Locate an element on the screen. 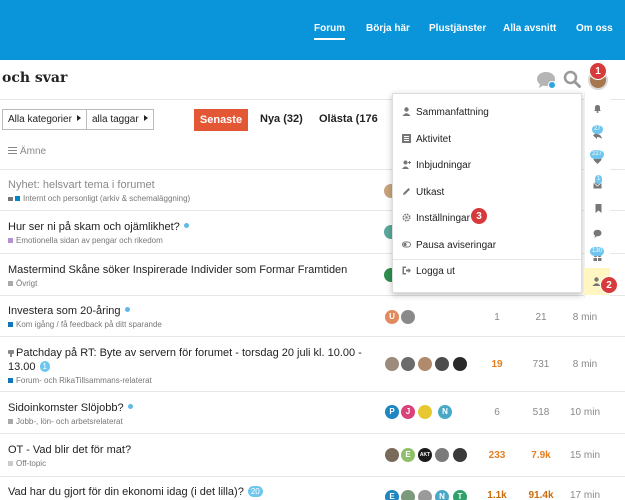 The image size is (625, 500). category-filter-label: Alla kategorier is located at coordinates (40, 119).